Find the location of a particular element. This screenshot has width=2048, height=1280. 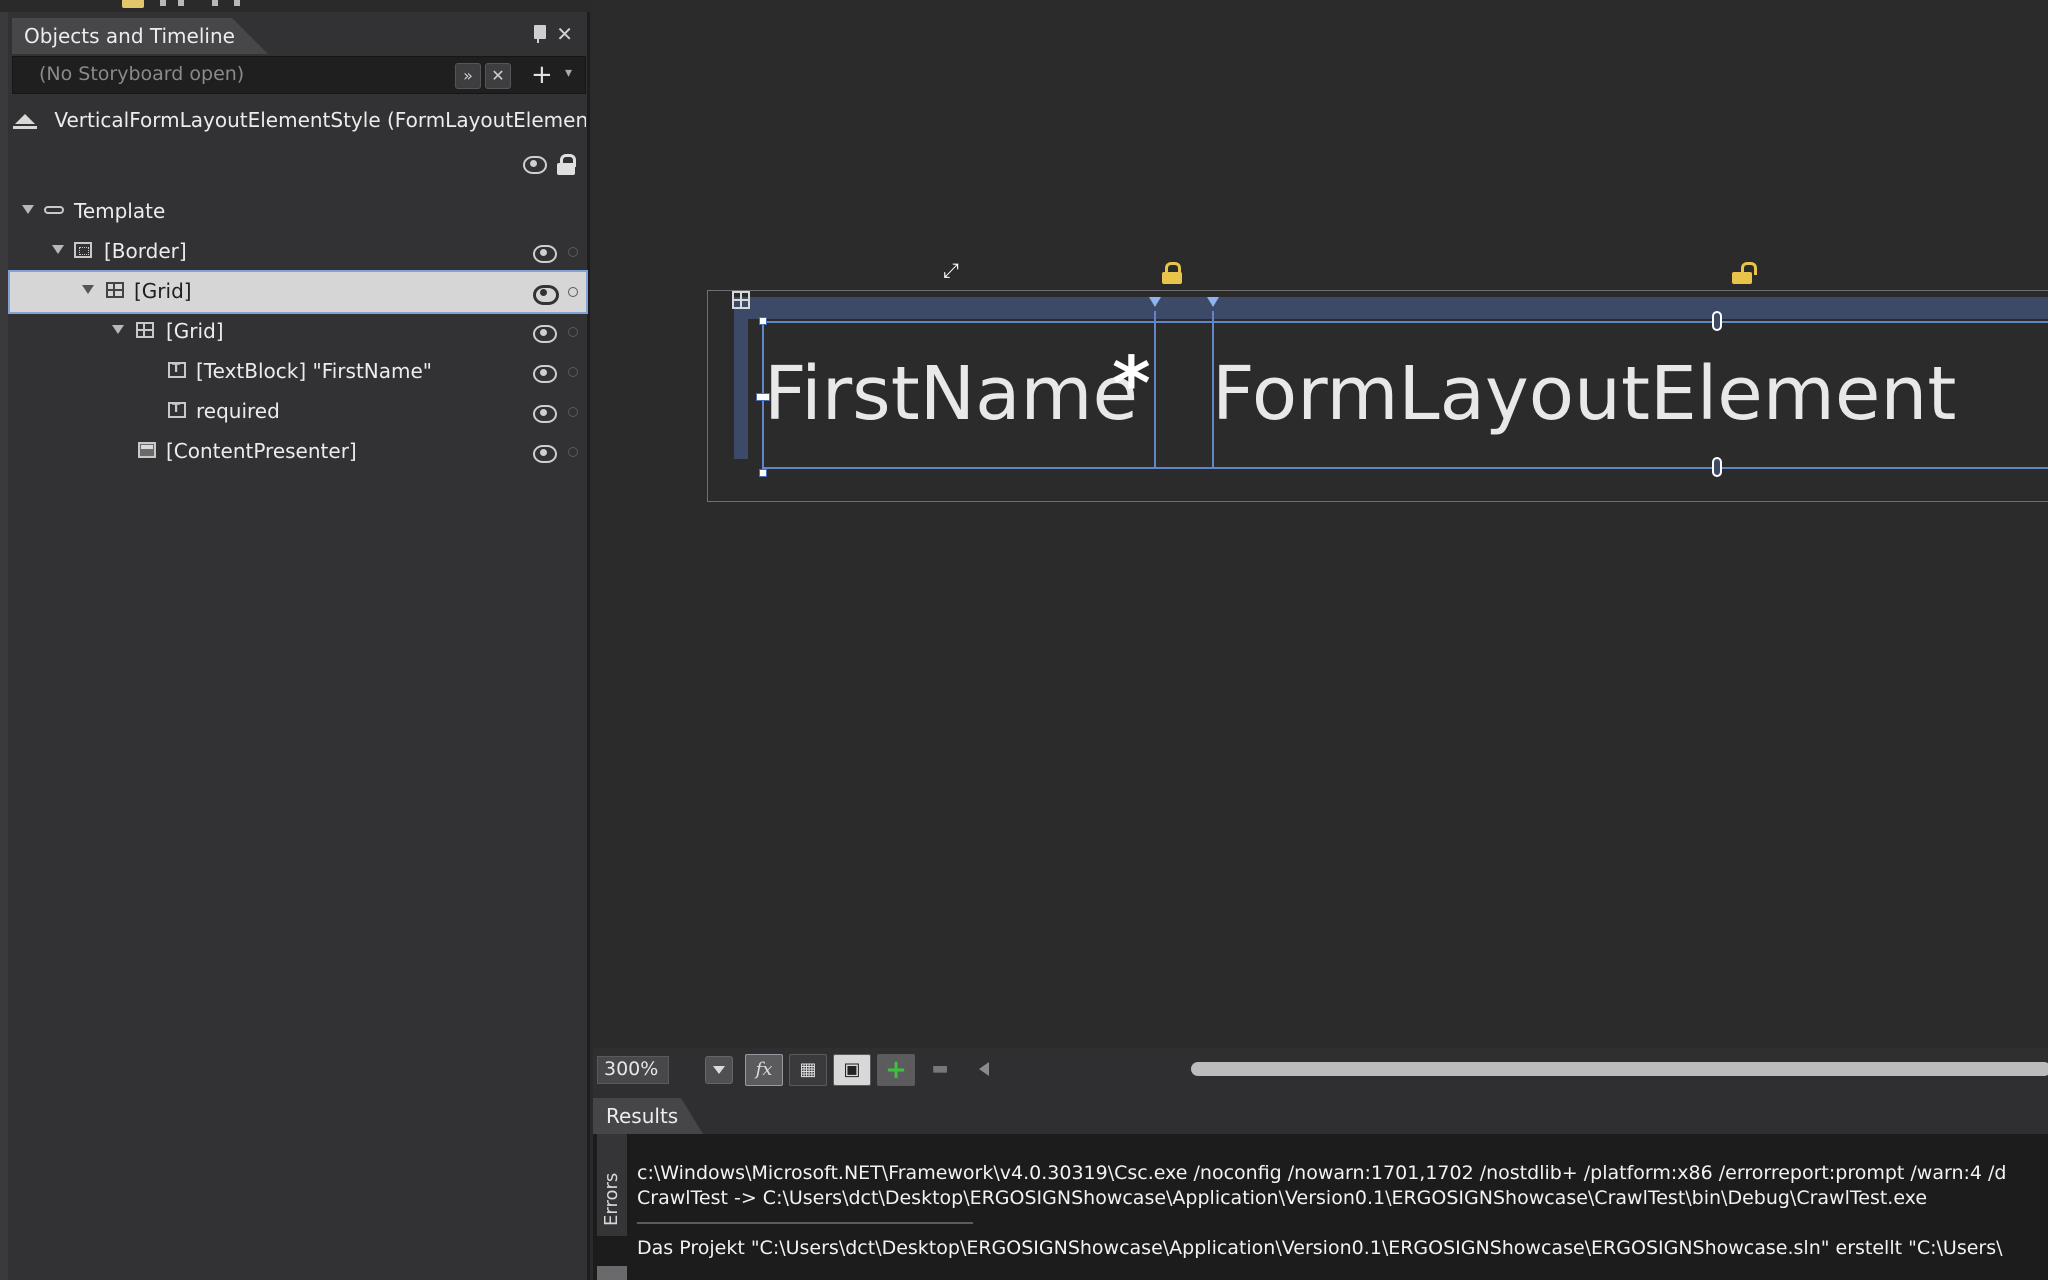

tree-item-required: required is located at coordinates (298, 412).